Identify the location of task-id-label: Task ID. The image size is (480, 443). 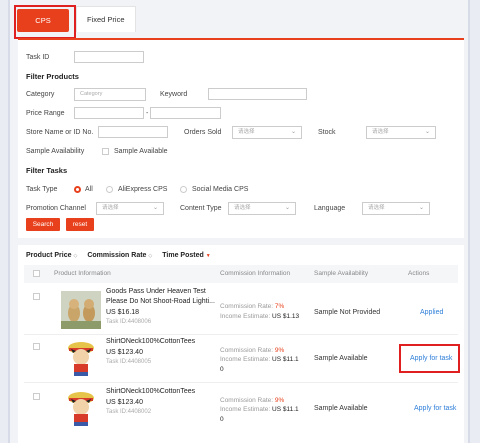
(38, 57).